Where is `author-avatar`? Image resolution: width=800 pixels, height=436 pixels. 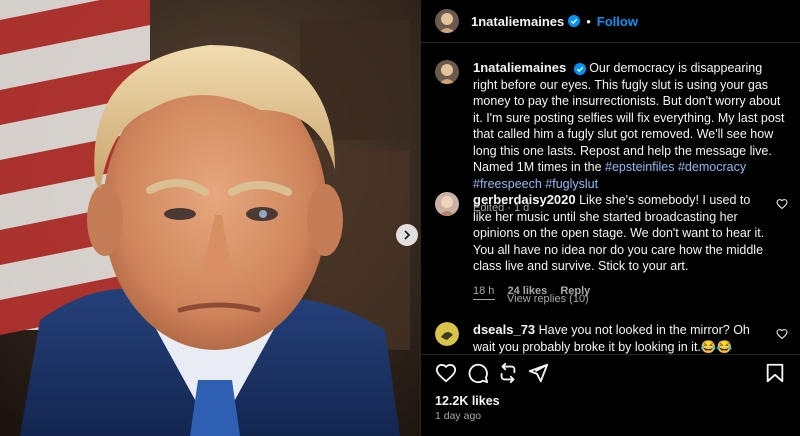 author-avatar is located at coordinates (447, 21).